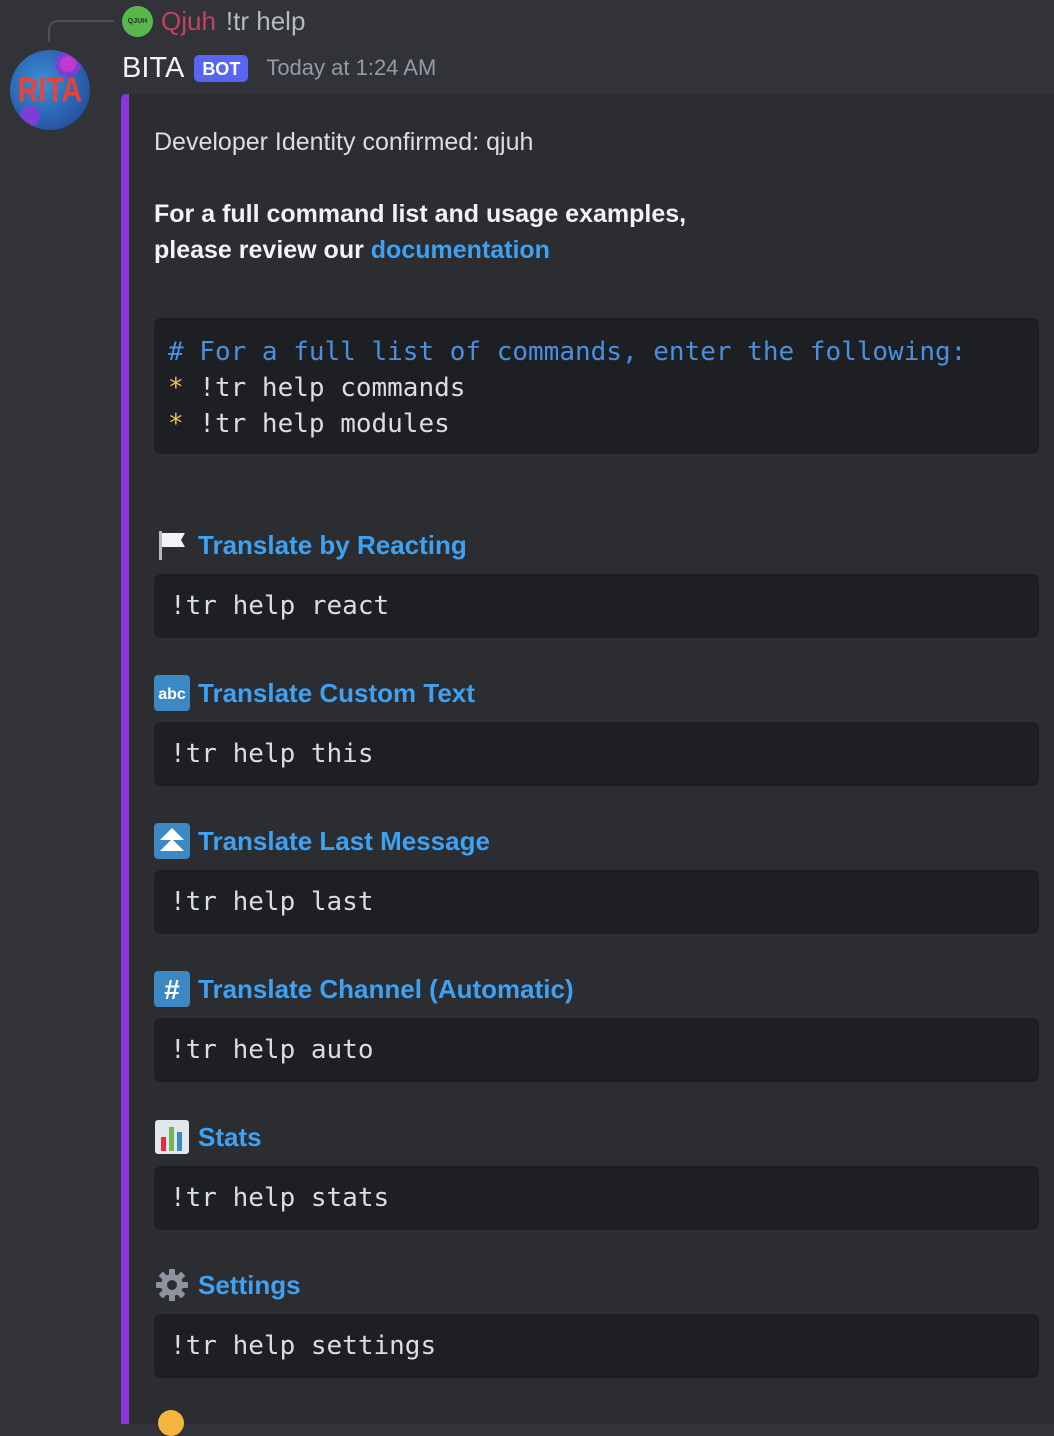 Image resolution: width=1054 pixels, height=1436 pixels. What do you see at coordinates (137, 21) in the screenshot?
I see `reply-avatar: QJUH` at bounding box center [137, 21].